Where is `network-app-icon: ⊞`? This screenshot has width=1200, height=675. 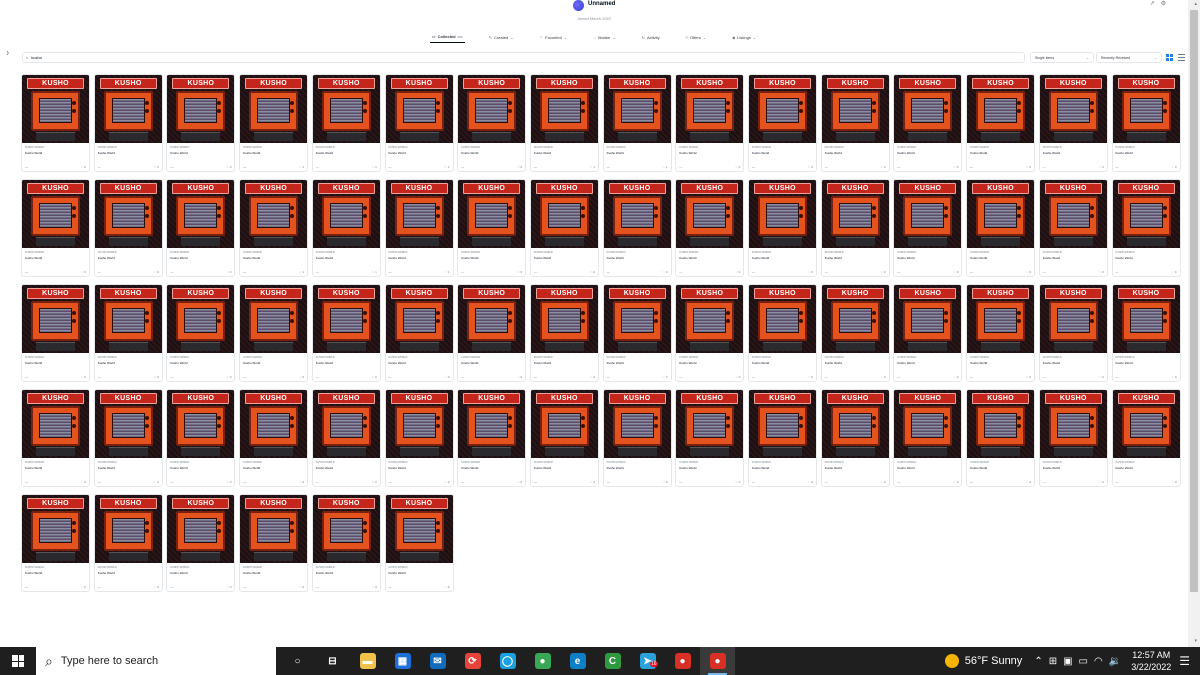 network-app-icon: ⊞ is located at coordinates (1053, 661).